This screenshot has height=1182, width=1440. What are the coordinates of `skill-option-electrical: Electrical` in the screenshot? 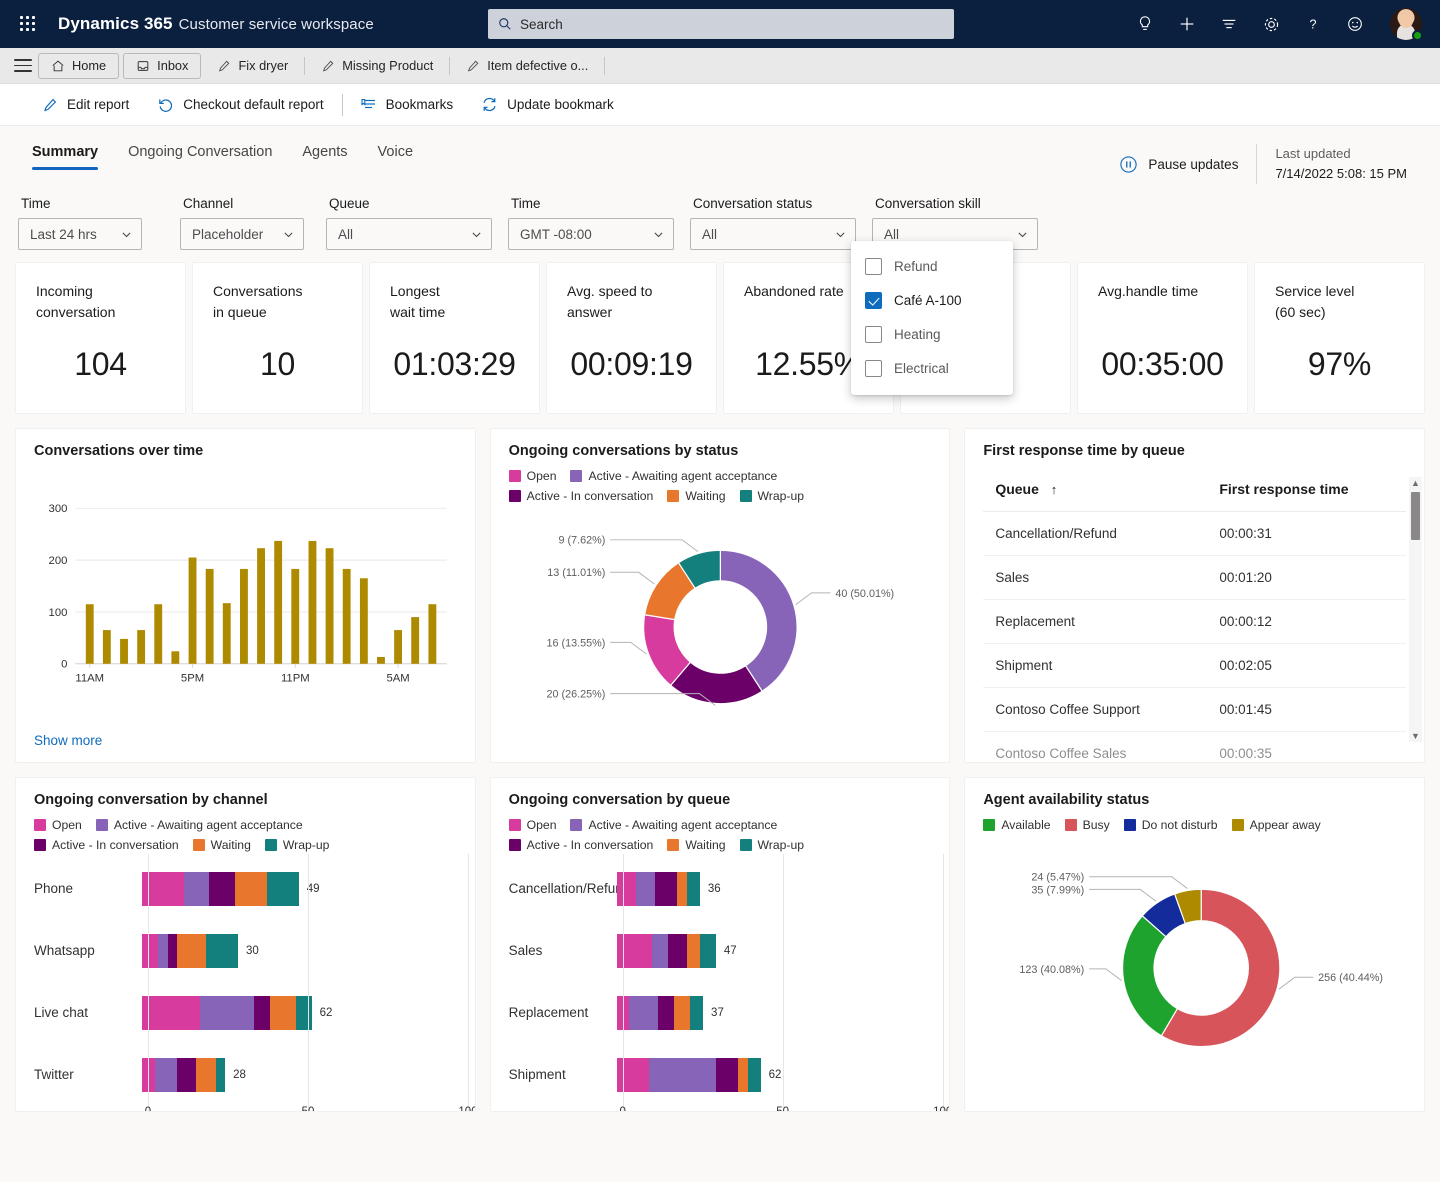 It's located at (932, 368).